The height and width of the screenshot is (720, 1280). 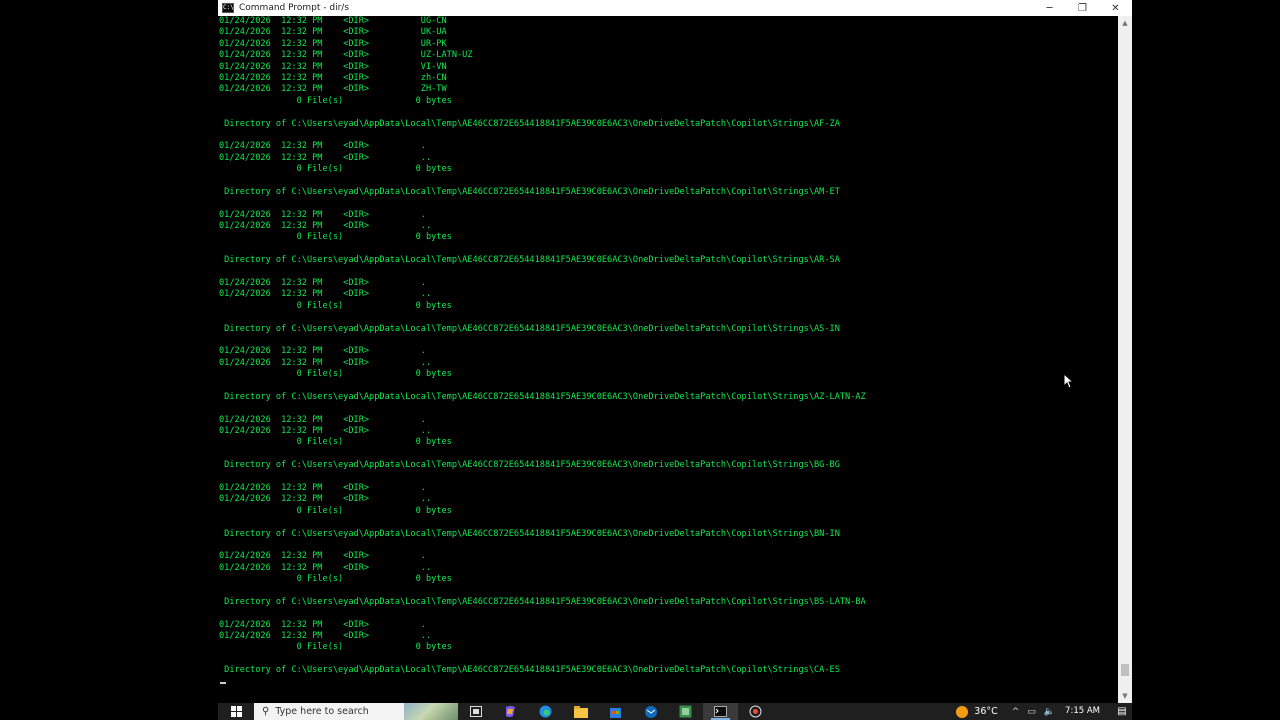 I want to click on file-explorer-icon, so click(x=580, y=711).